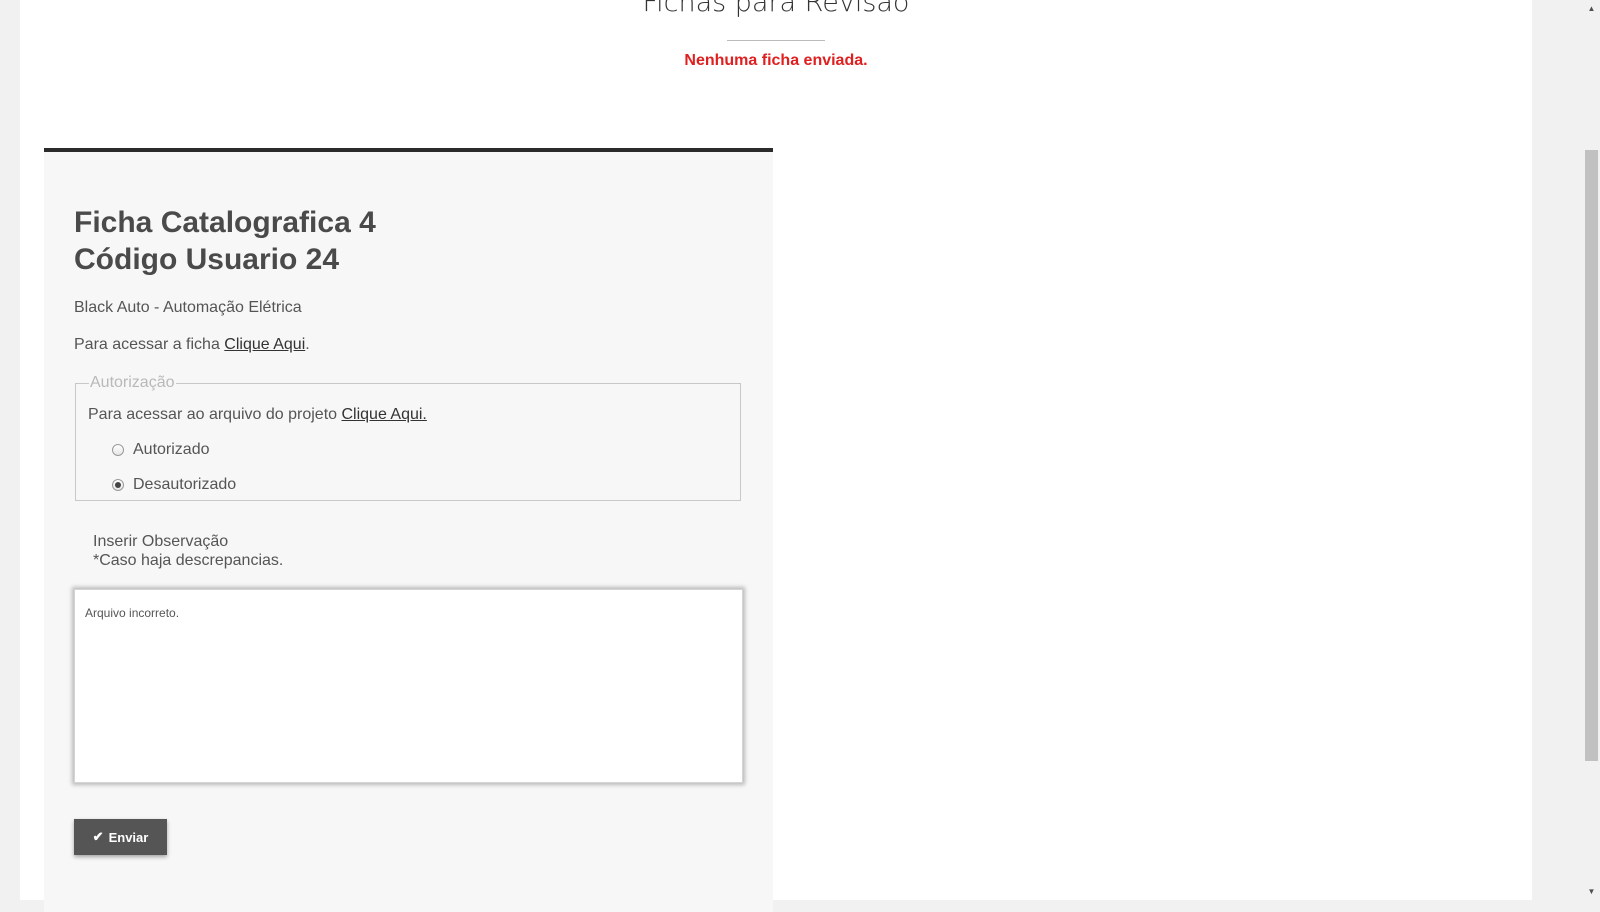 The image size is (1600, 912). Describe the element at coordinates (188, 307) in the screenshot. I see `company-name: Black Auto - Automação Elétrica` at that location.